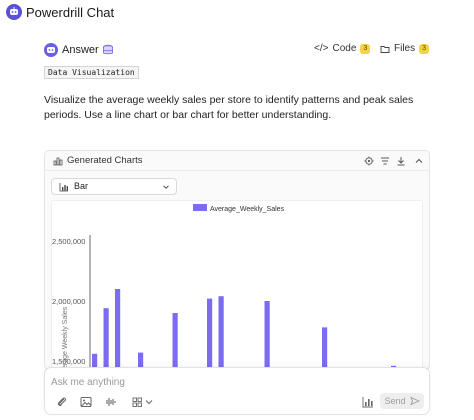  Describe the element at coordinates (424, 48) in the screenshot. I see `files-count-badge: 3` at that location.